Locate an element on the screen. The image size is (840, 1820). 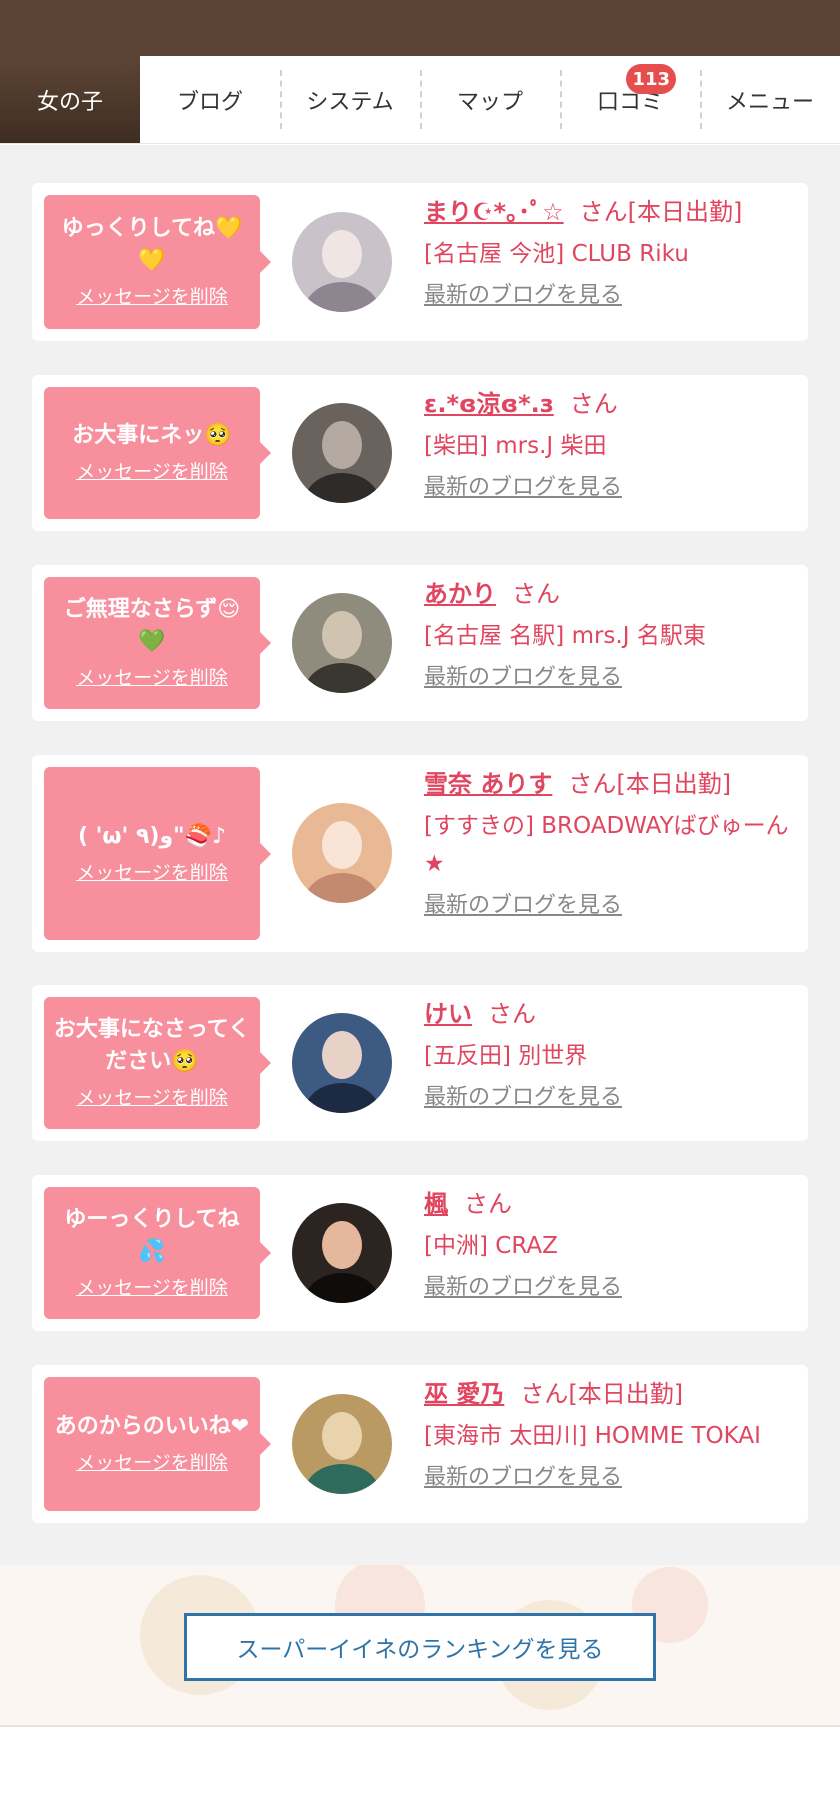
tab-system: システム is located at coordinates (350, 99).